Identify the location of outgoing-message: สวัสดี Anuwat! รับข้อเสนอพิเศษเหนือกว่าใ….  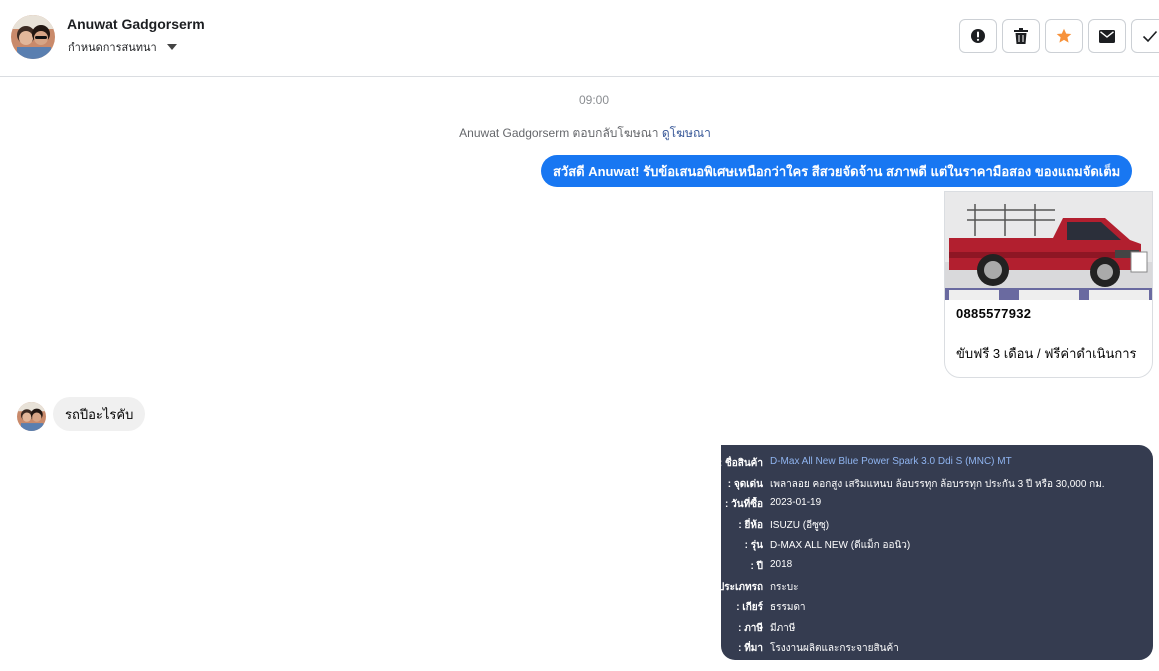
(837, 171).